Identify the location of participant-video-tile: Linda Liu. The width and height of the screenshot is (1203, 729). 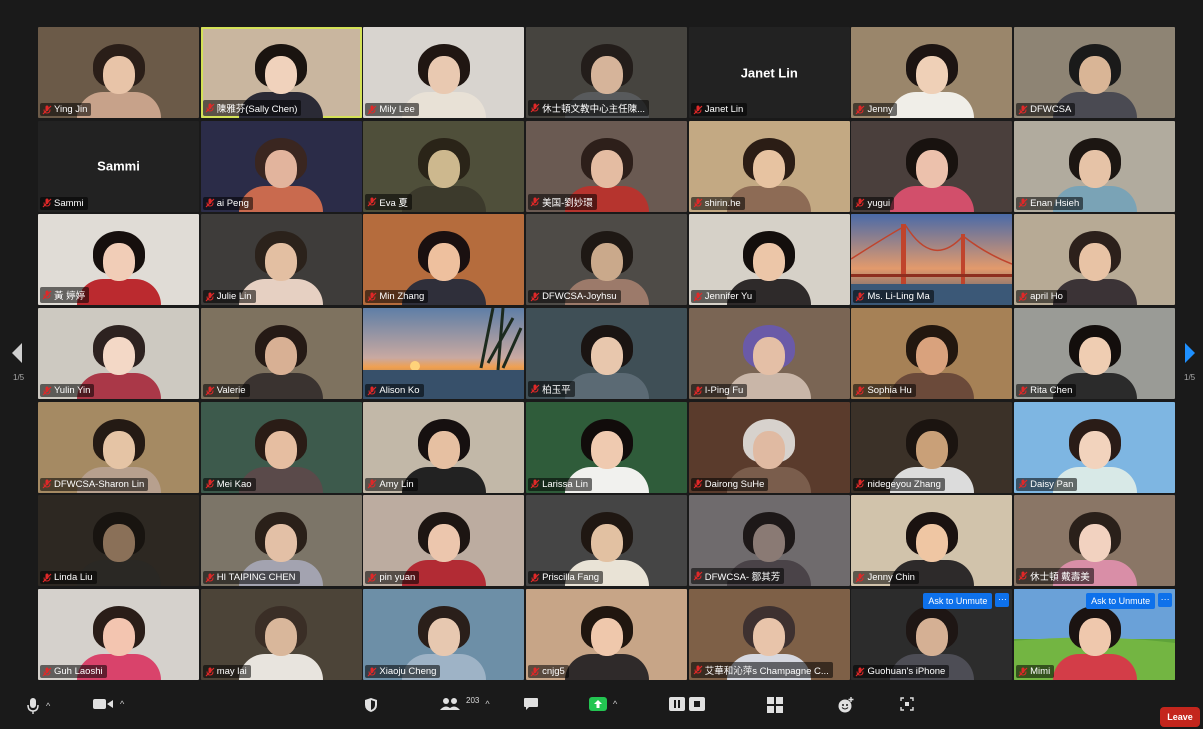
(118, 541).